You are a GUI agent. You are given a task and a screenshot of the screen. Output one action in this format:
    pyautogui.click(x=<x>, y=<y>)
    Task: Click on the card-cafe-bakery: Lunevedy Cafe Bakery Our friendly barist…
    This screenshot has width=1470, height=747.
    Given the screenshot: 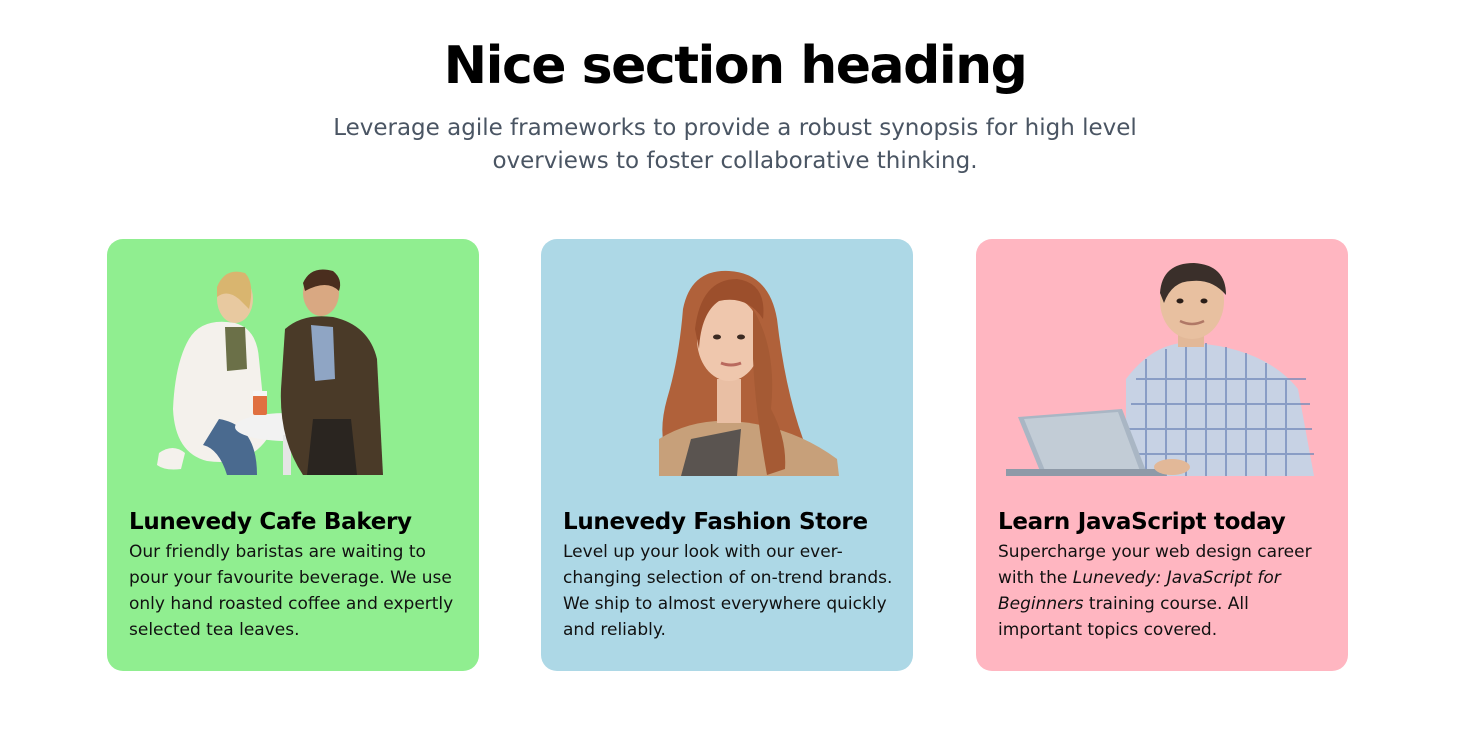 What is the action you would take?
    pyautogui.click(x=293, y=455)
    